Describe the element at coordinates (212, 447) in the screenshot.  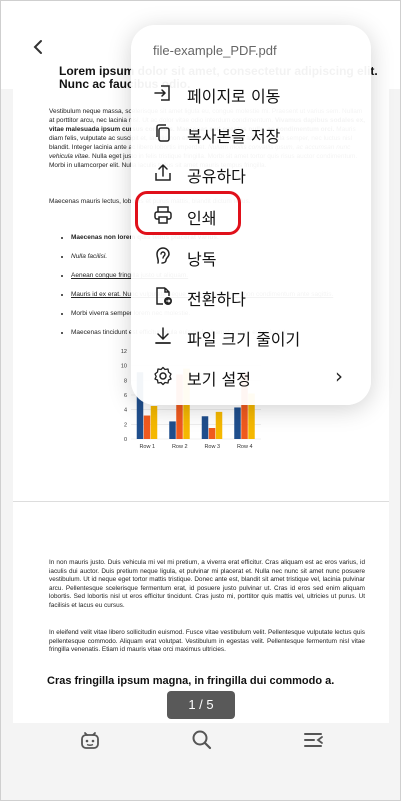
I see `x-tick-label: Row 3` at that location.